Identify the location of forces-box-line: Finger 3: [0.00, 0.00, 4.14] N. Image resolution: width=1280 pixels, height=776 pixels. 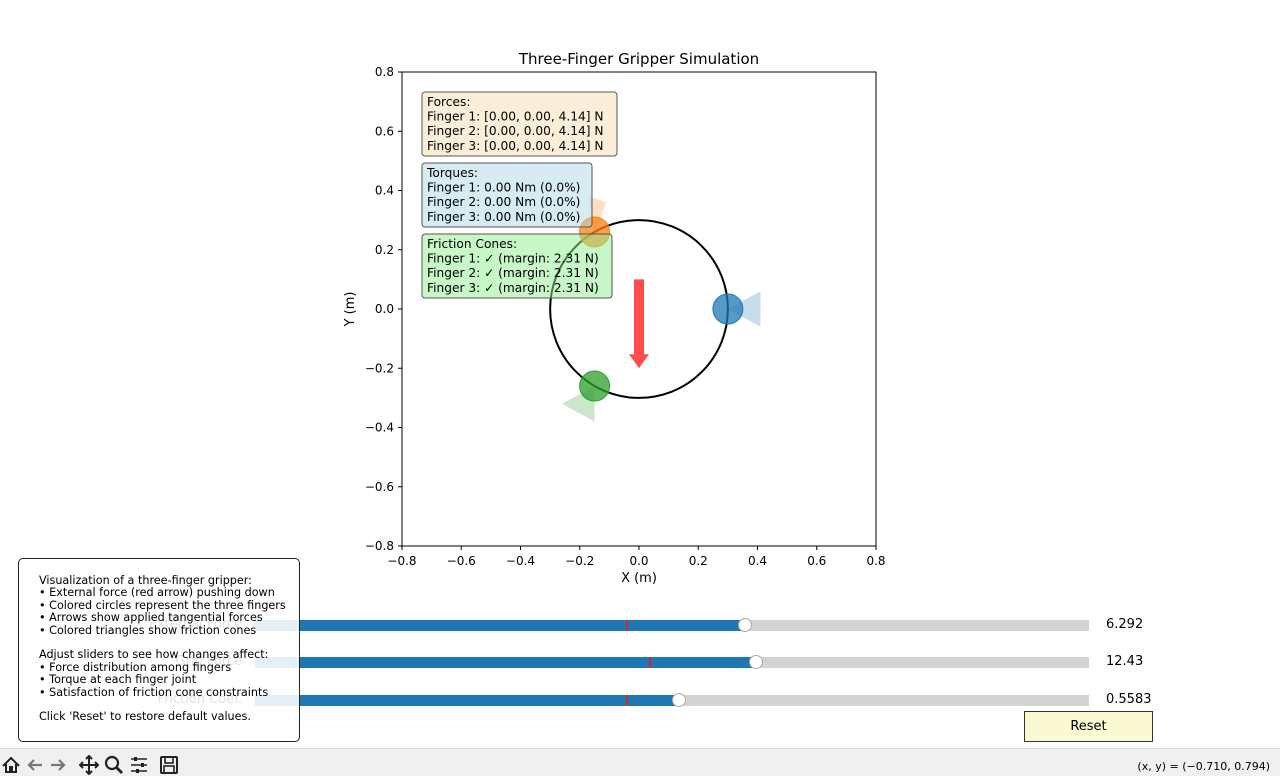
(515, 146).